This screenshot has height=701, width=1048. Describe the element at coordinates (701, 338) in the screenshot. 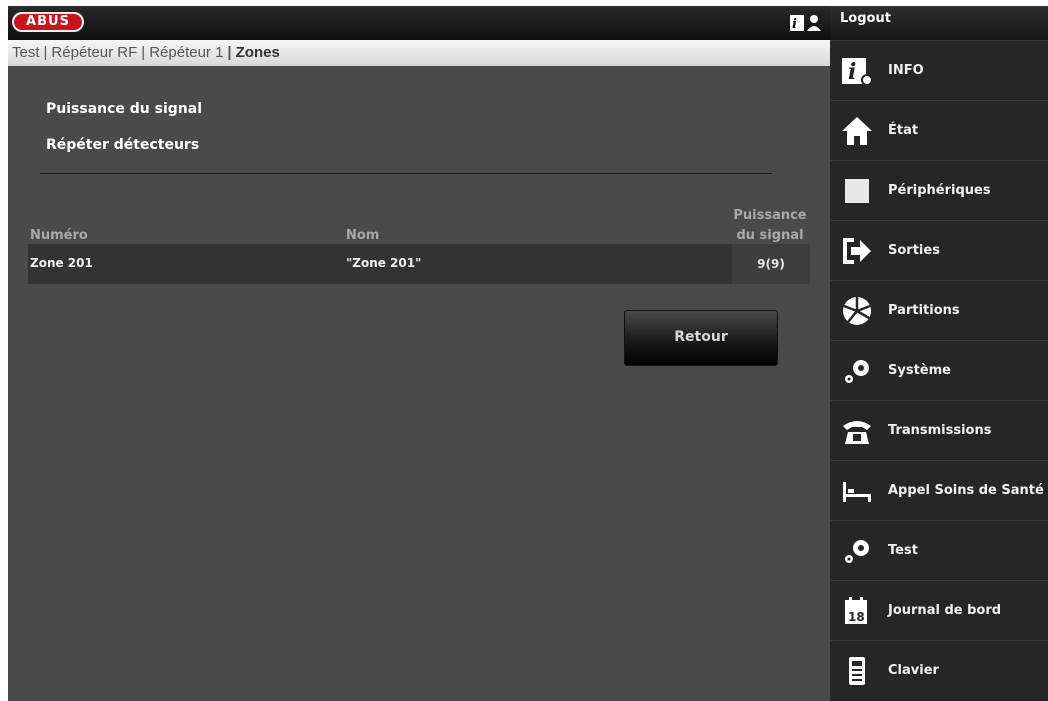

I see `retour-button: Retour` at that location.